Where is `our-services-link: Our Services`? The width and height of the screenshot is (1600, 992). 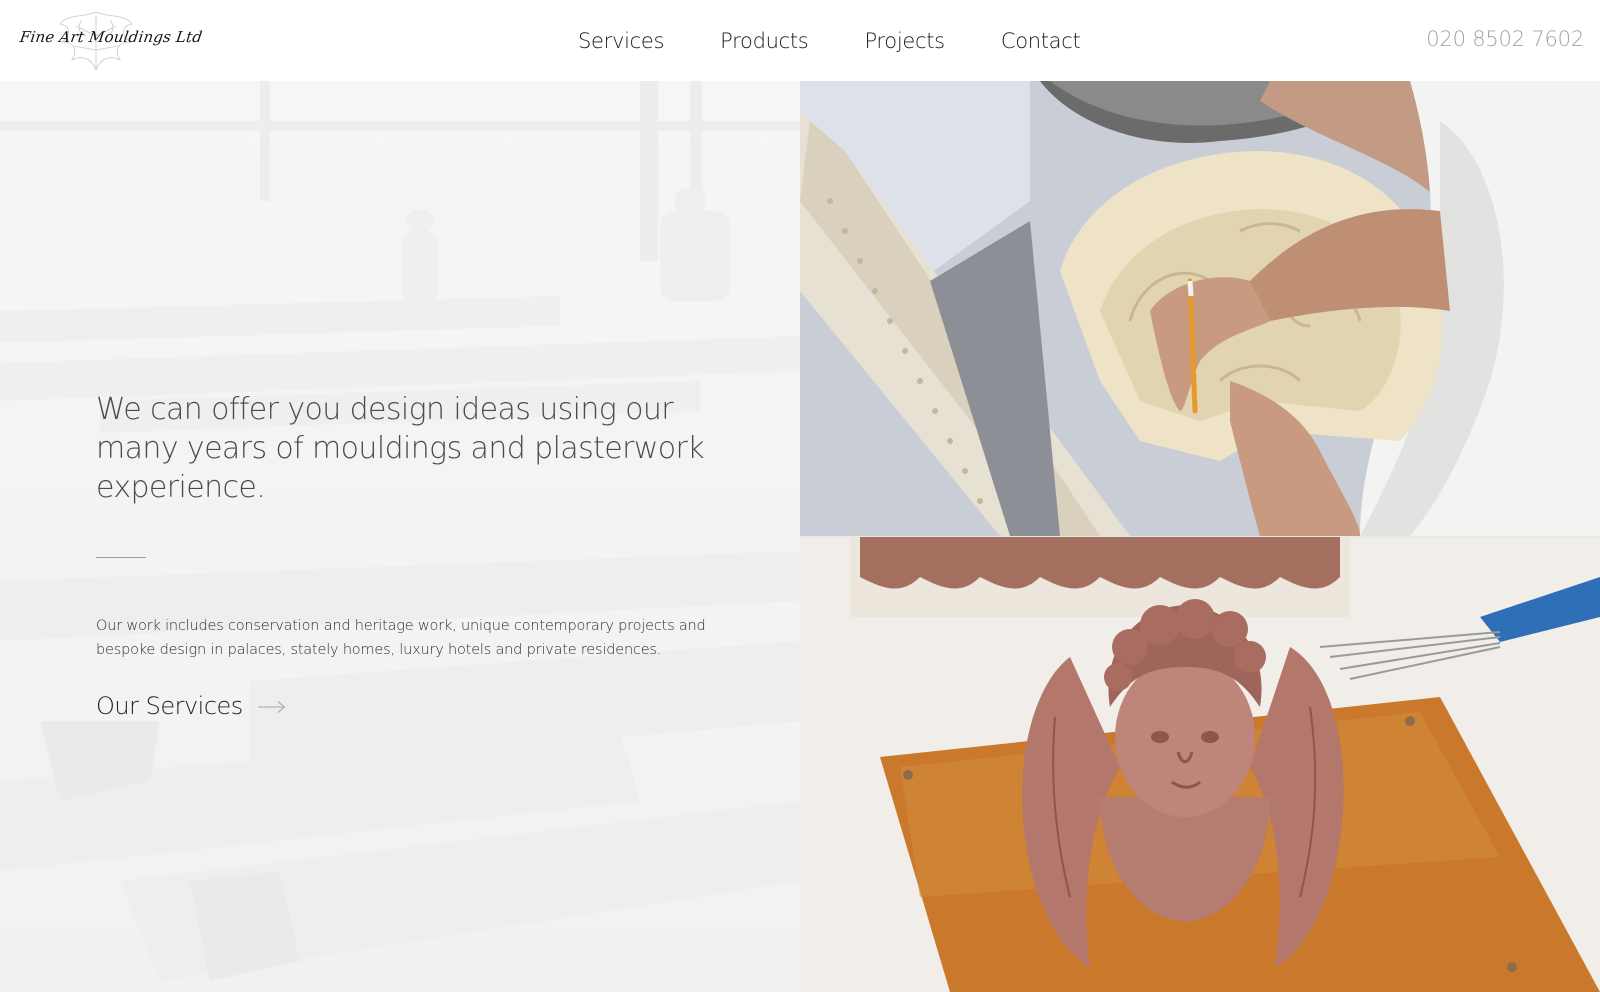 our-services-link: Our Services is located at coordinates (416, 706).